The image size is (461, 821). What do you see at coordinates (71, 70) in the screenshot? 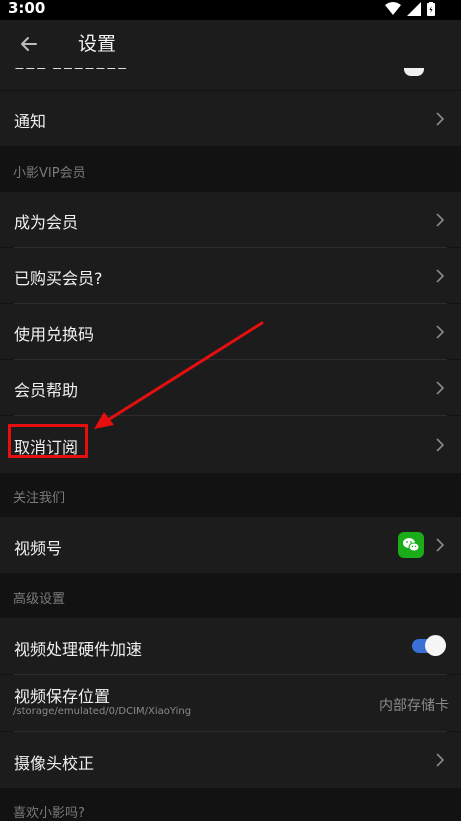
I see `partial-row-label: ▪▪▪ ▪▪▪▪▪▪▪` at bounding box center [71, 70].